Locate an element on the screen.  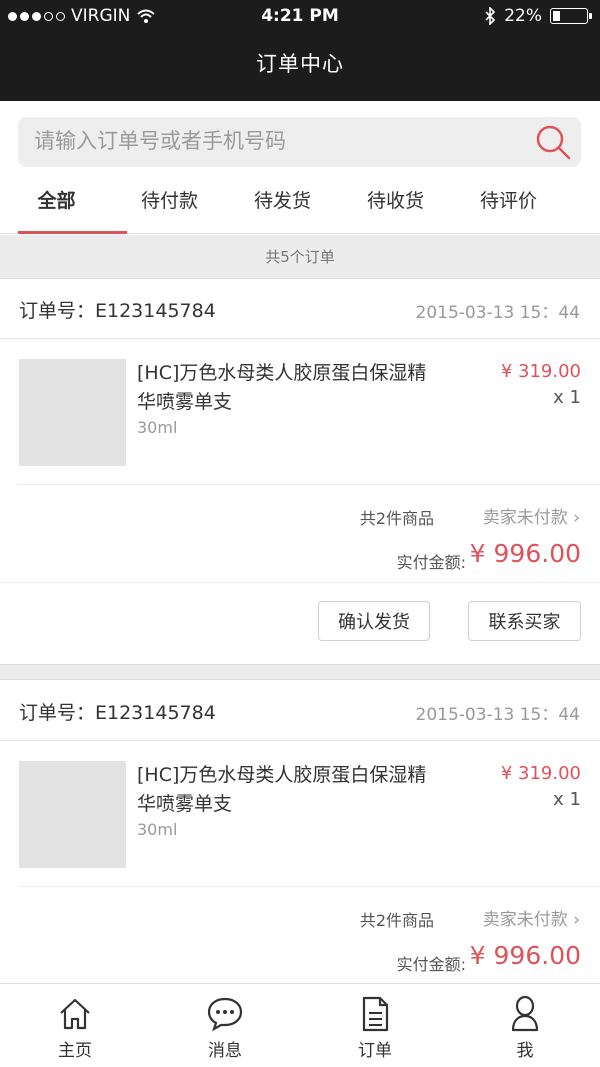
top-bar: VIRGIN 4:21 PM 22% 订单中心 is located at coordinates (300, 50).